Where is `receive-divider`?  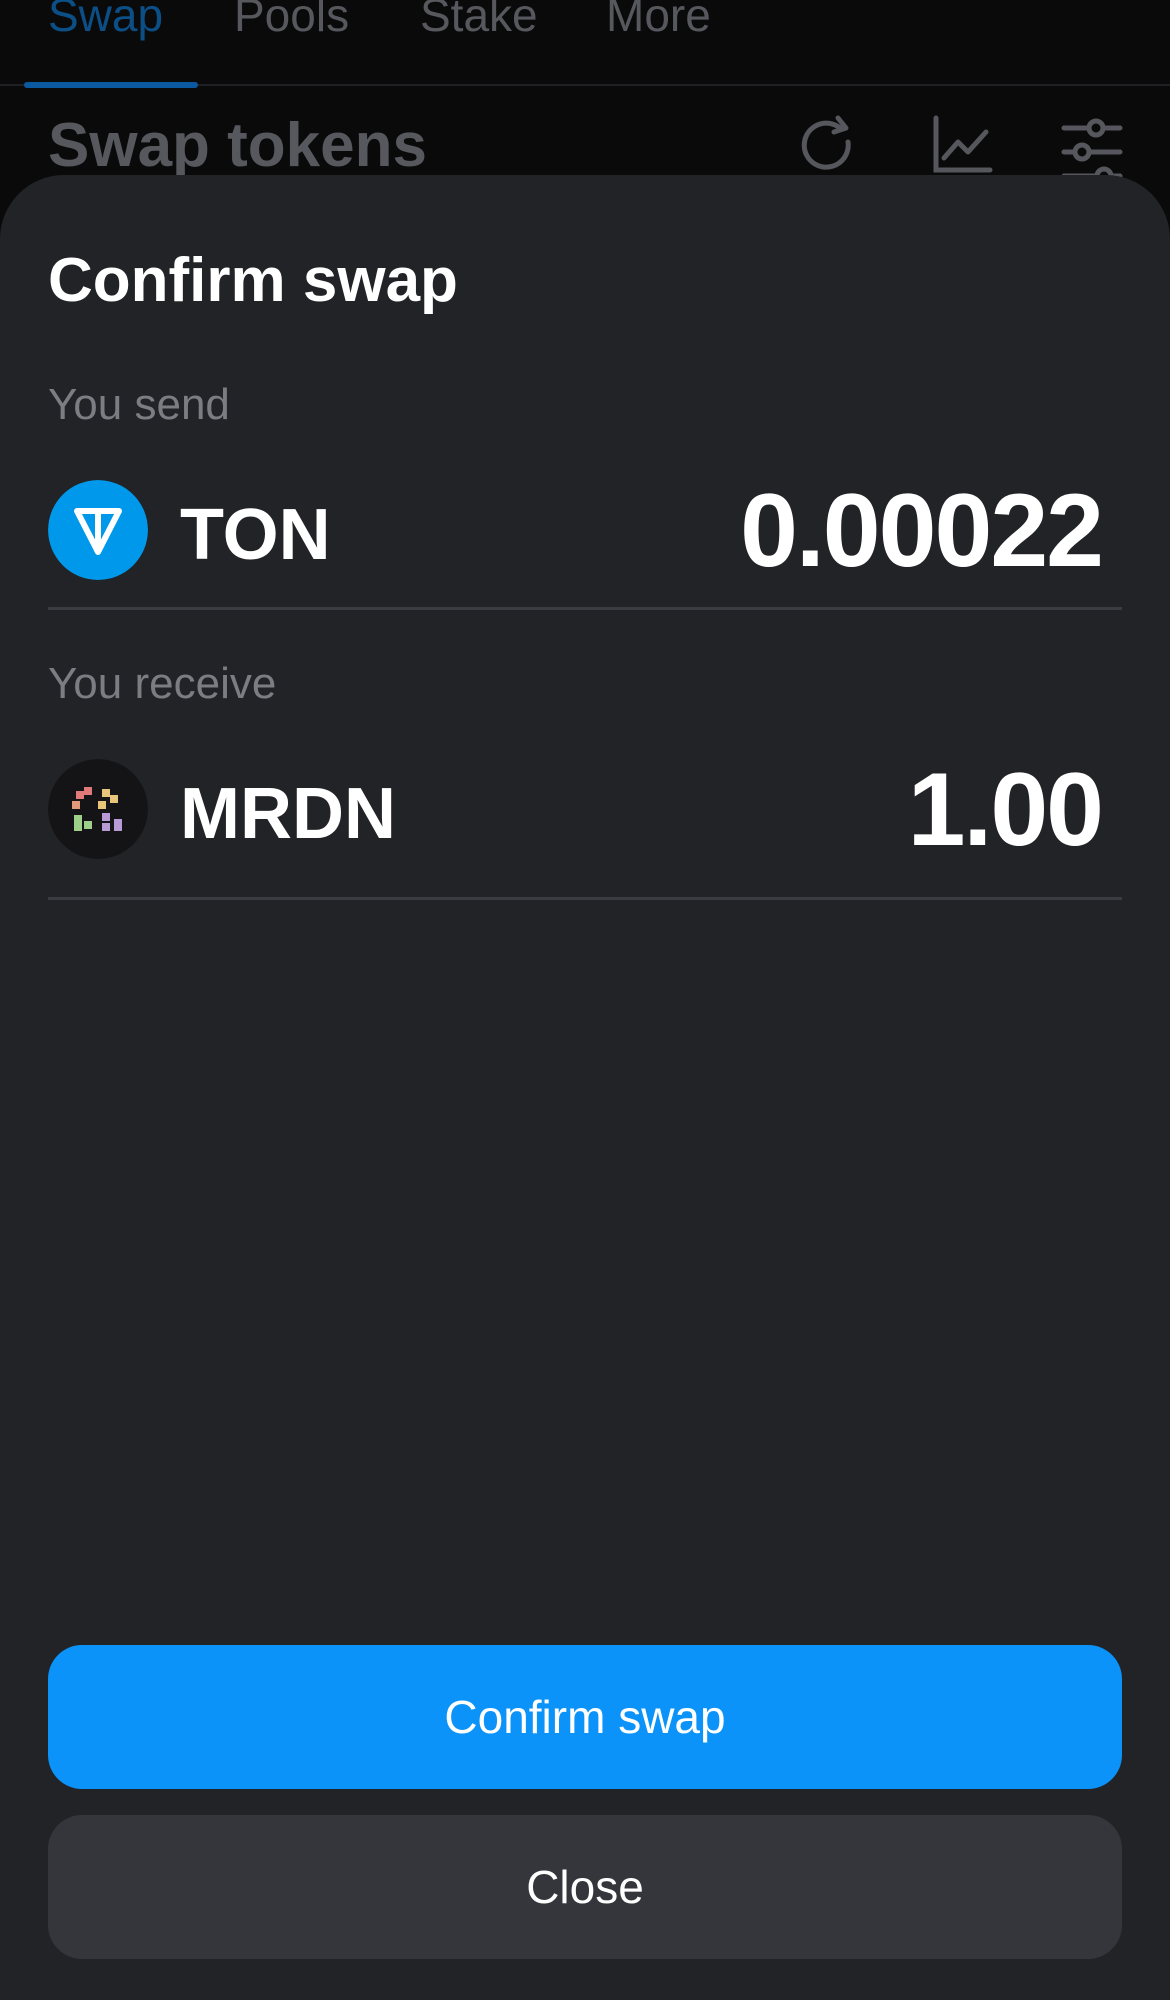 receive-divider is located at coordinates (585, 898).